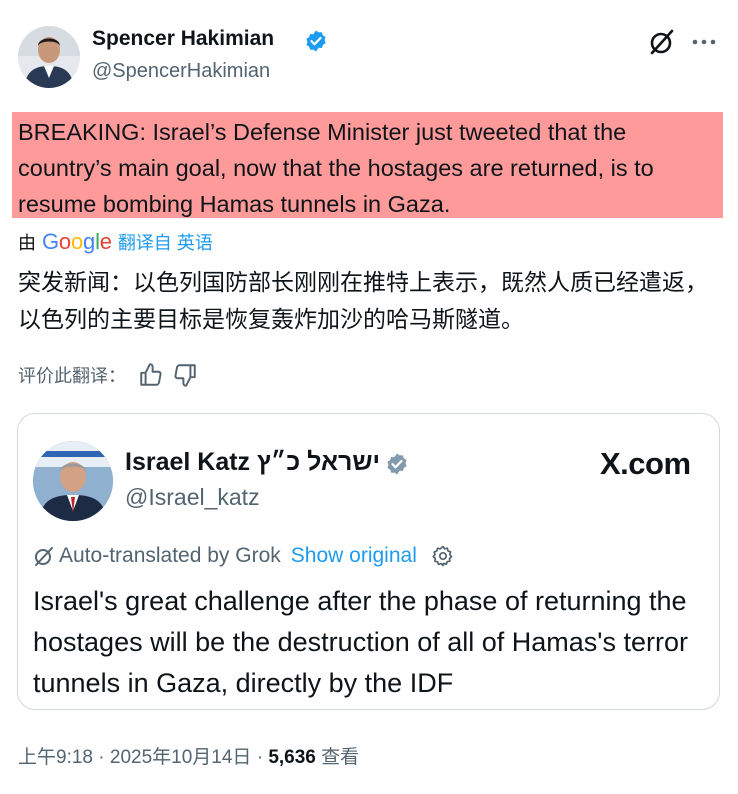  Describe the element at coordinates (165, 242) in the screenshot. I see `translated-from-link: 翻译自 英语` at that location.